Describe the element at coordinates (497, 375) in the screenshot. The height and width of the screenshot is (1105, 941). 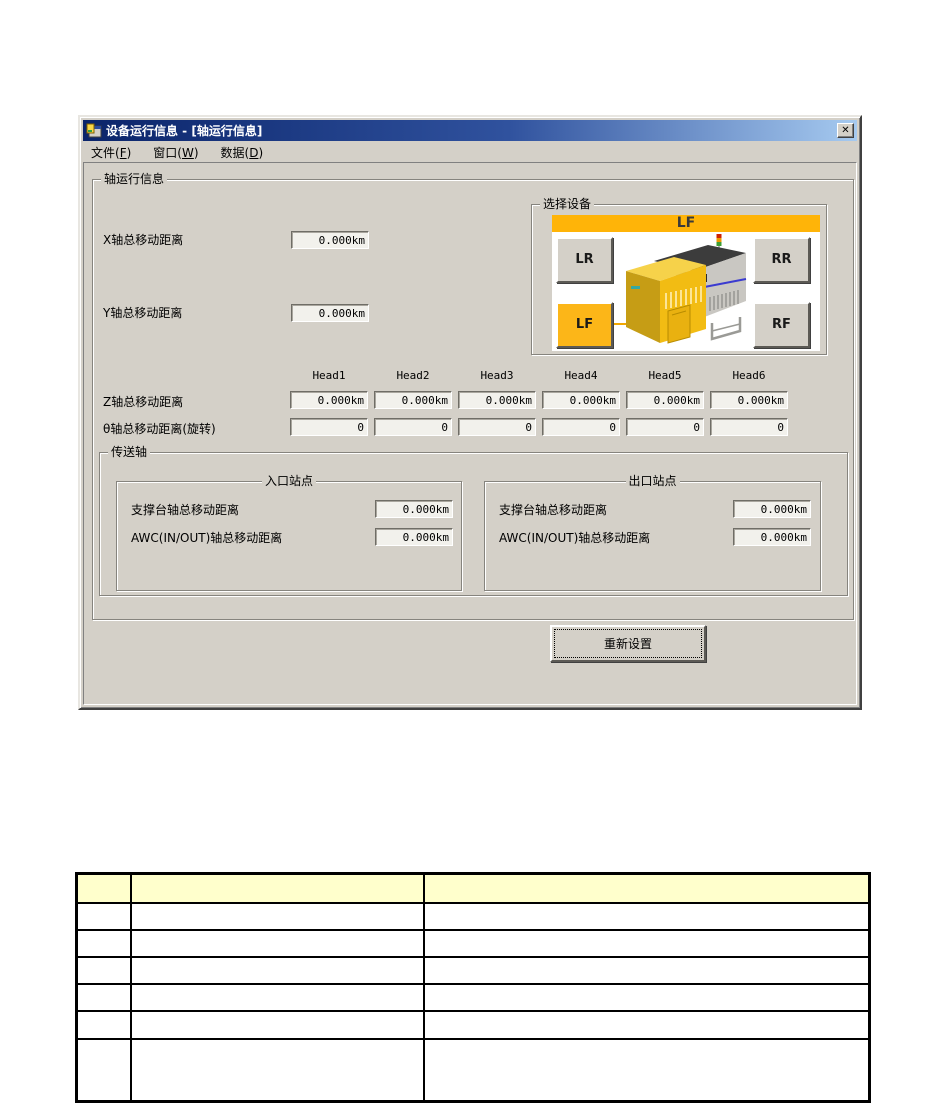
I see `head3-header: Head3` at that location.